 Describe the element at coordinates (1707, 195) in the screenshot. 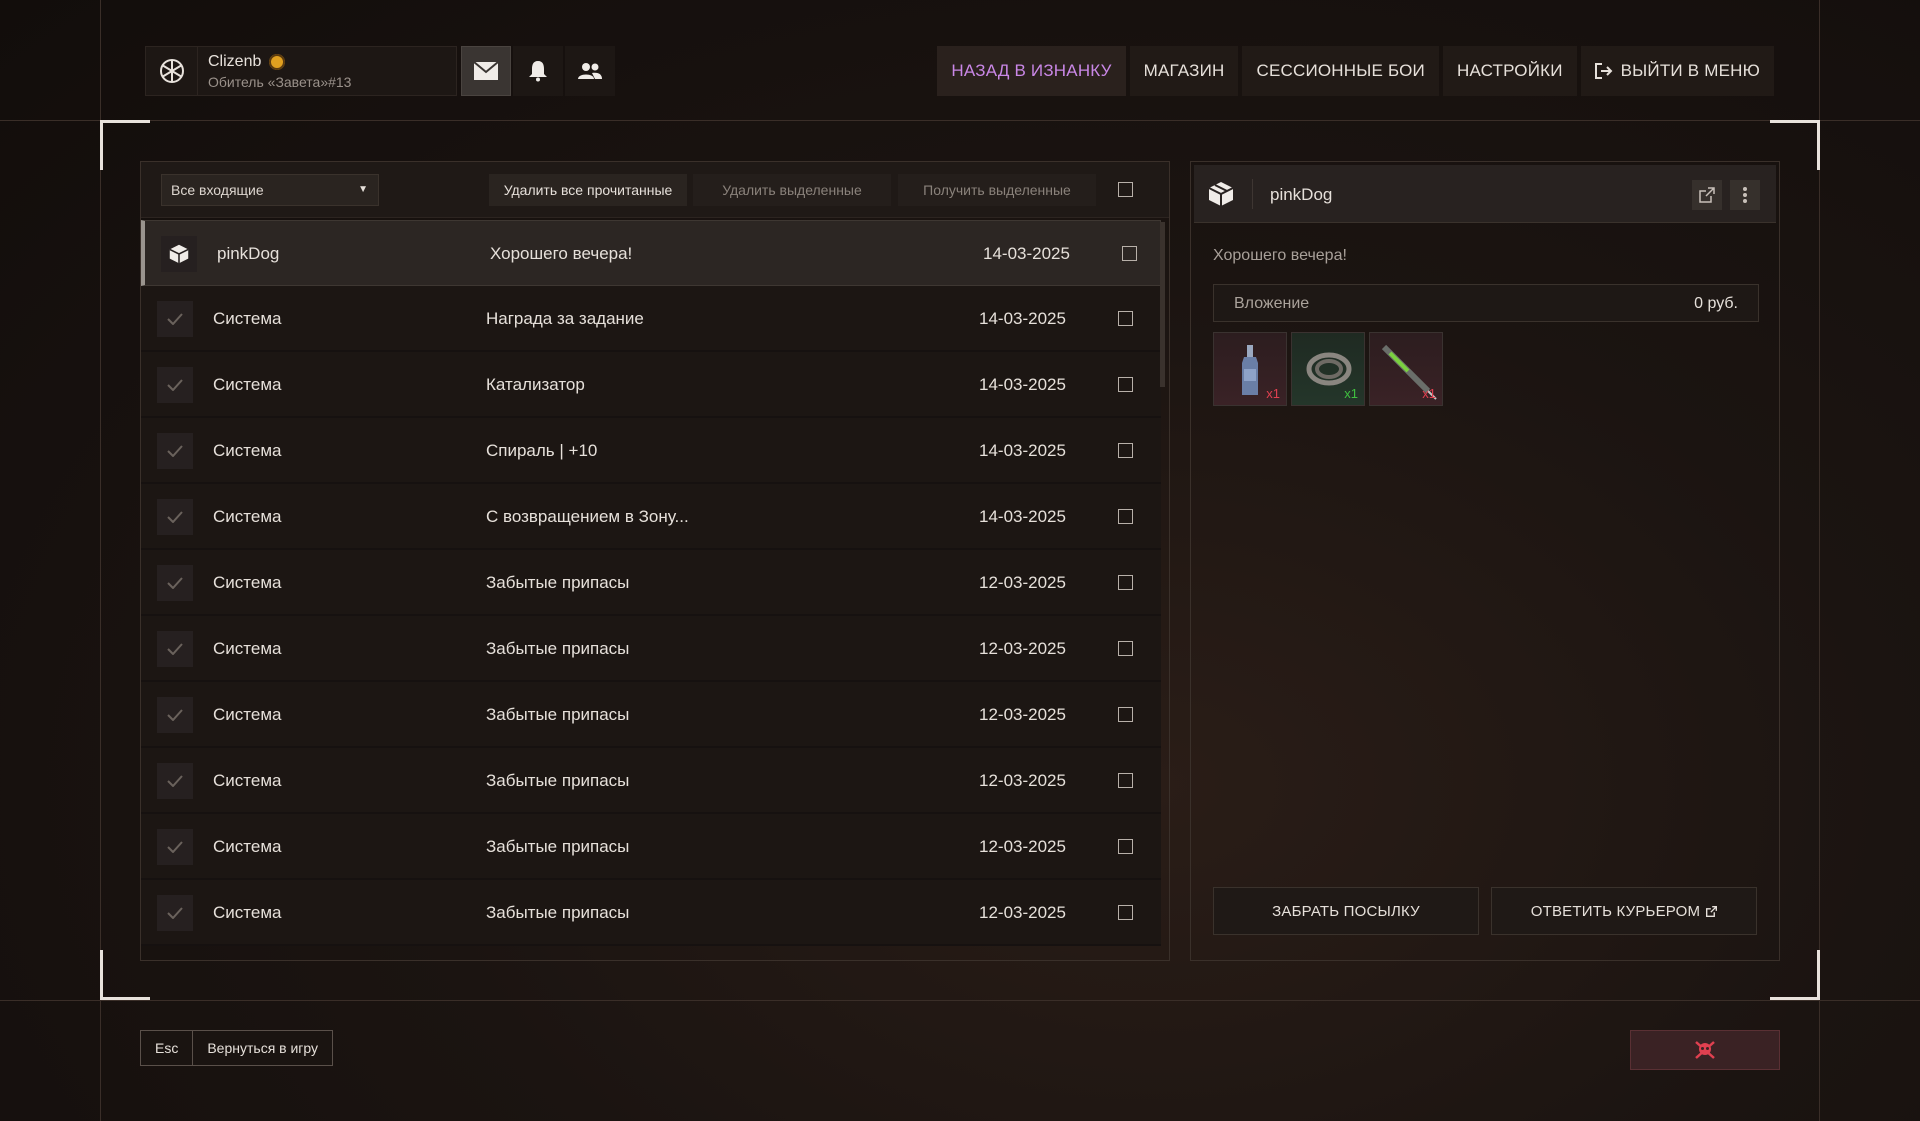

I see `open-external-button` at that location.